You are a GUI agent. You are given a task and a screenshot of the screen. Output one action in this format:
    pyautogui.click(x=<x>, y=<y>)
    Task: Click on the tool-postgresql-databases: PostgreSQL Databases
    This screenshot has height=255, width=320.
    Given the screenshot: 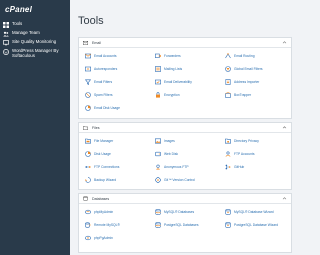 What is the action you would take?
    pyautogui.click(x=177, y=225)
    